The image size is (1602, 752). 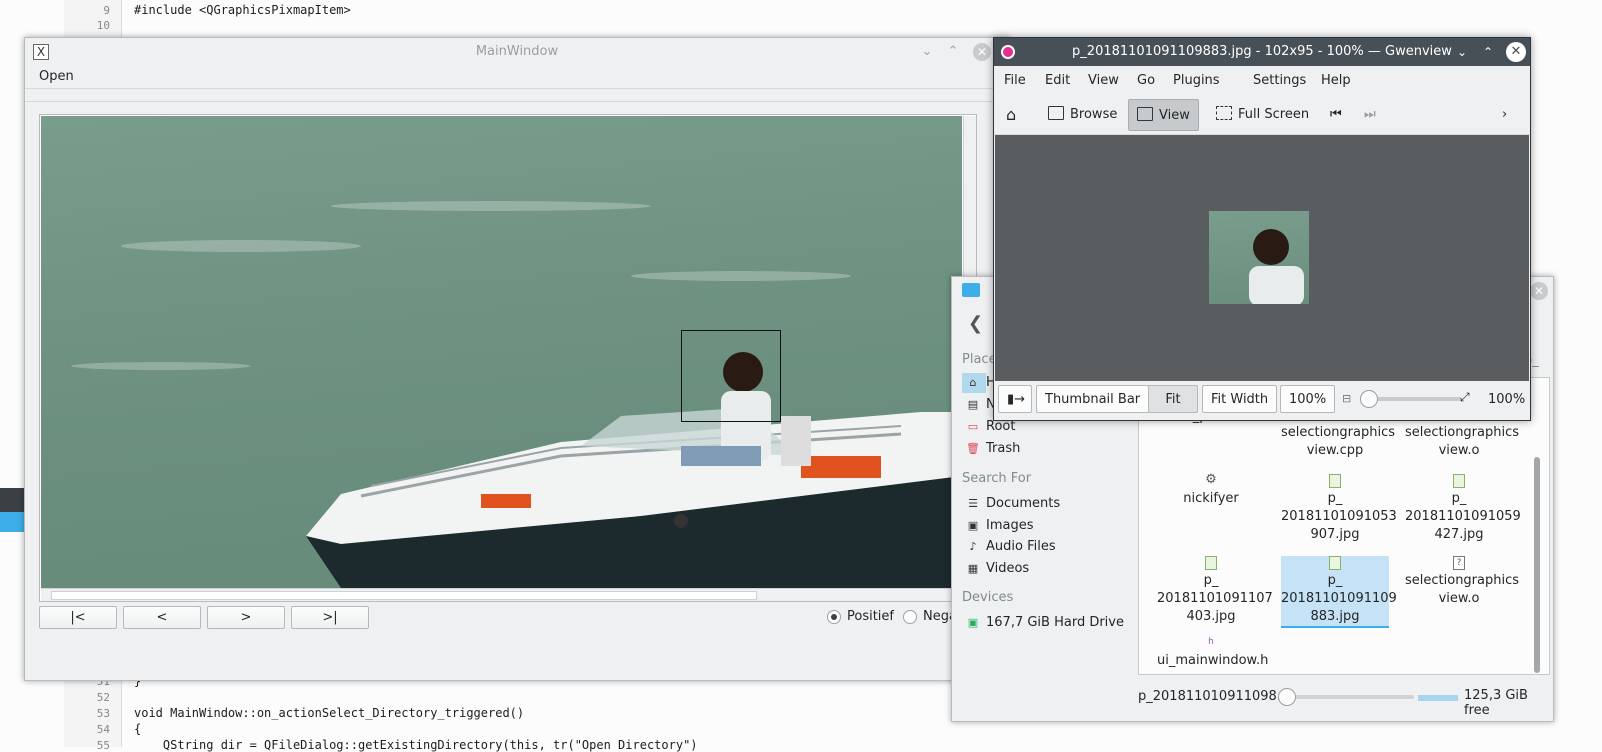 What do you see at coordinates (1463, 509) in the screenshot?
I see `file-item: p_ 20181101091059 427.jpg` at bounding box center [1463, 509].